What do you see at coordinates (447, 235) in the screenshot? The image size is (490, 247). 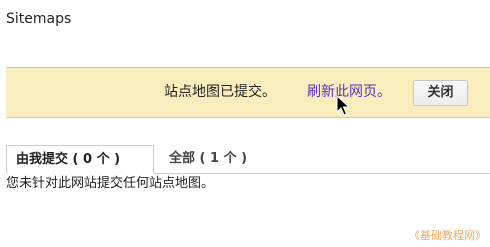 I see `watermark: 《基础教程网》` at bounding box center [447, 235].